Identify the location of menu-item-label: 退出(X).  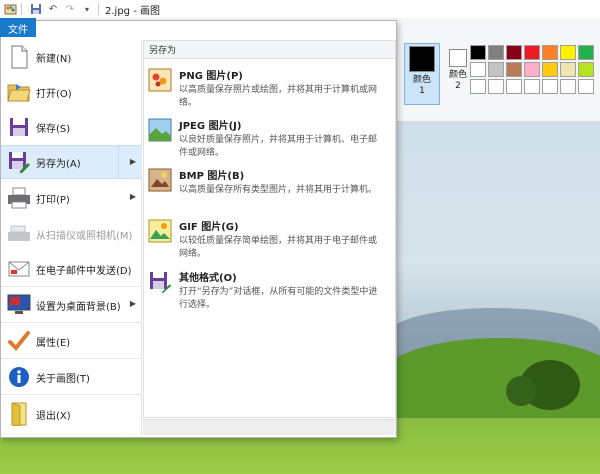
(53, 416).